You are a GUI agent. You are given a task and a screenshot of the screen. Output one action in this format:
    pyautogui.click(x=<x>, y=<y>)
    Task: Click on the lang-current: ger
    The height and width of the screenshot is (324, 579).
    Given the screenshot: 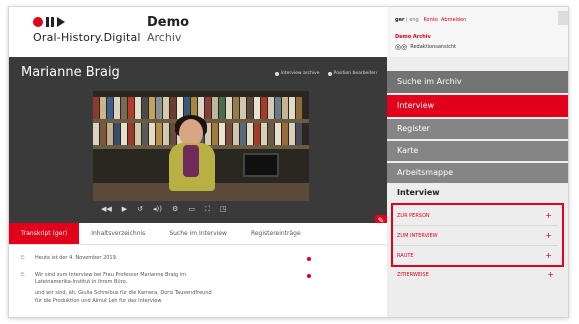 What is the action you would take?
    pyautogui.click(x=399, y=20)
    